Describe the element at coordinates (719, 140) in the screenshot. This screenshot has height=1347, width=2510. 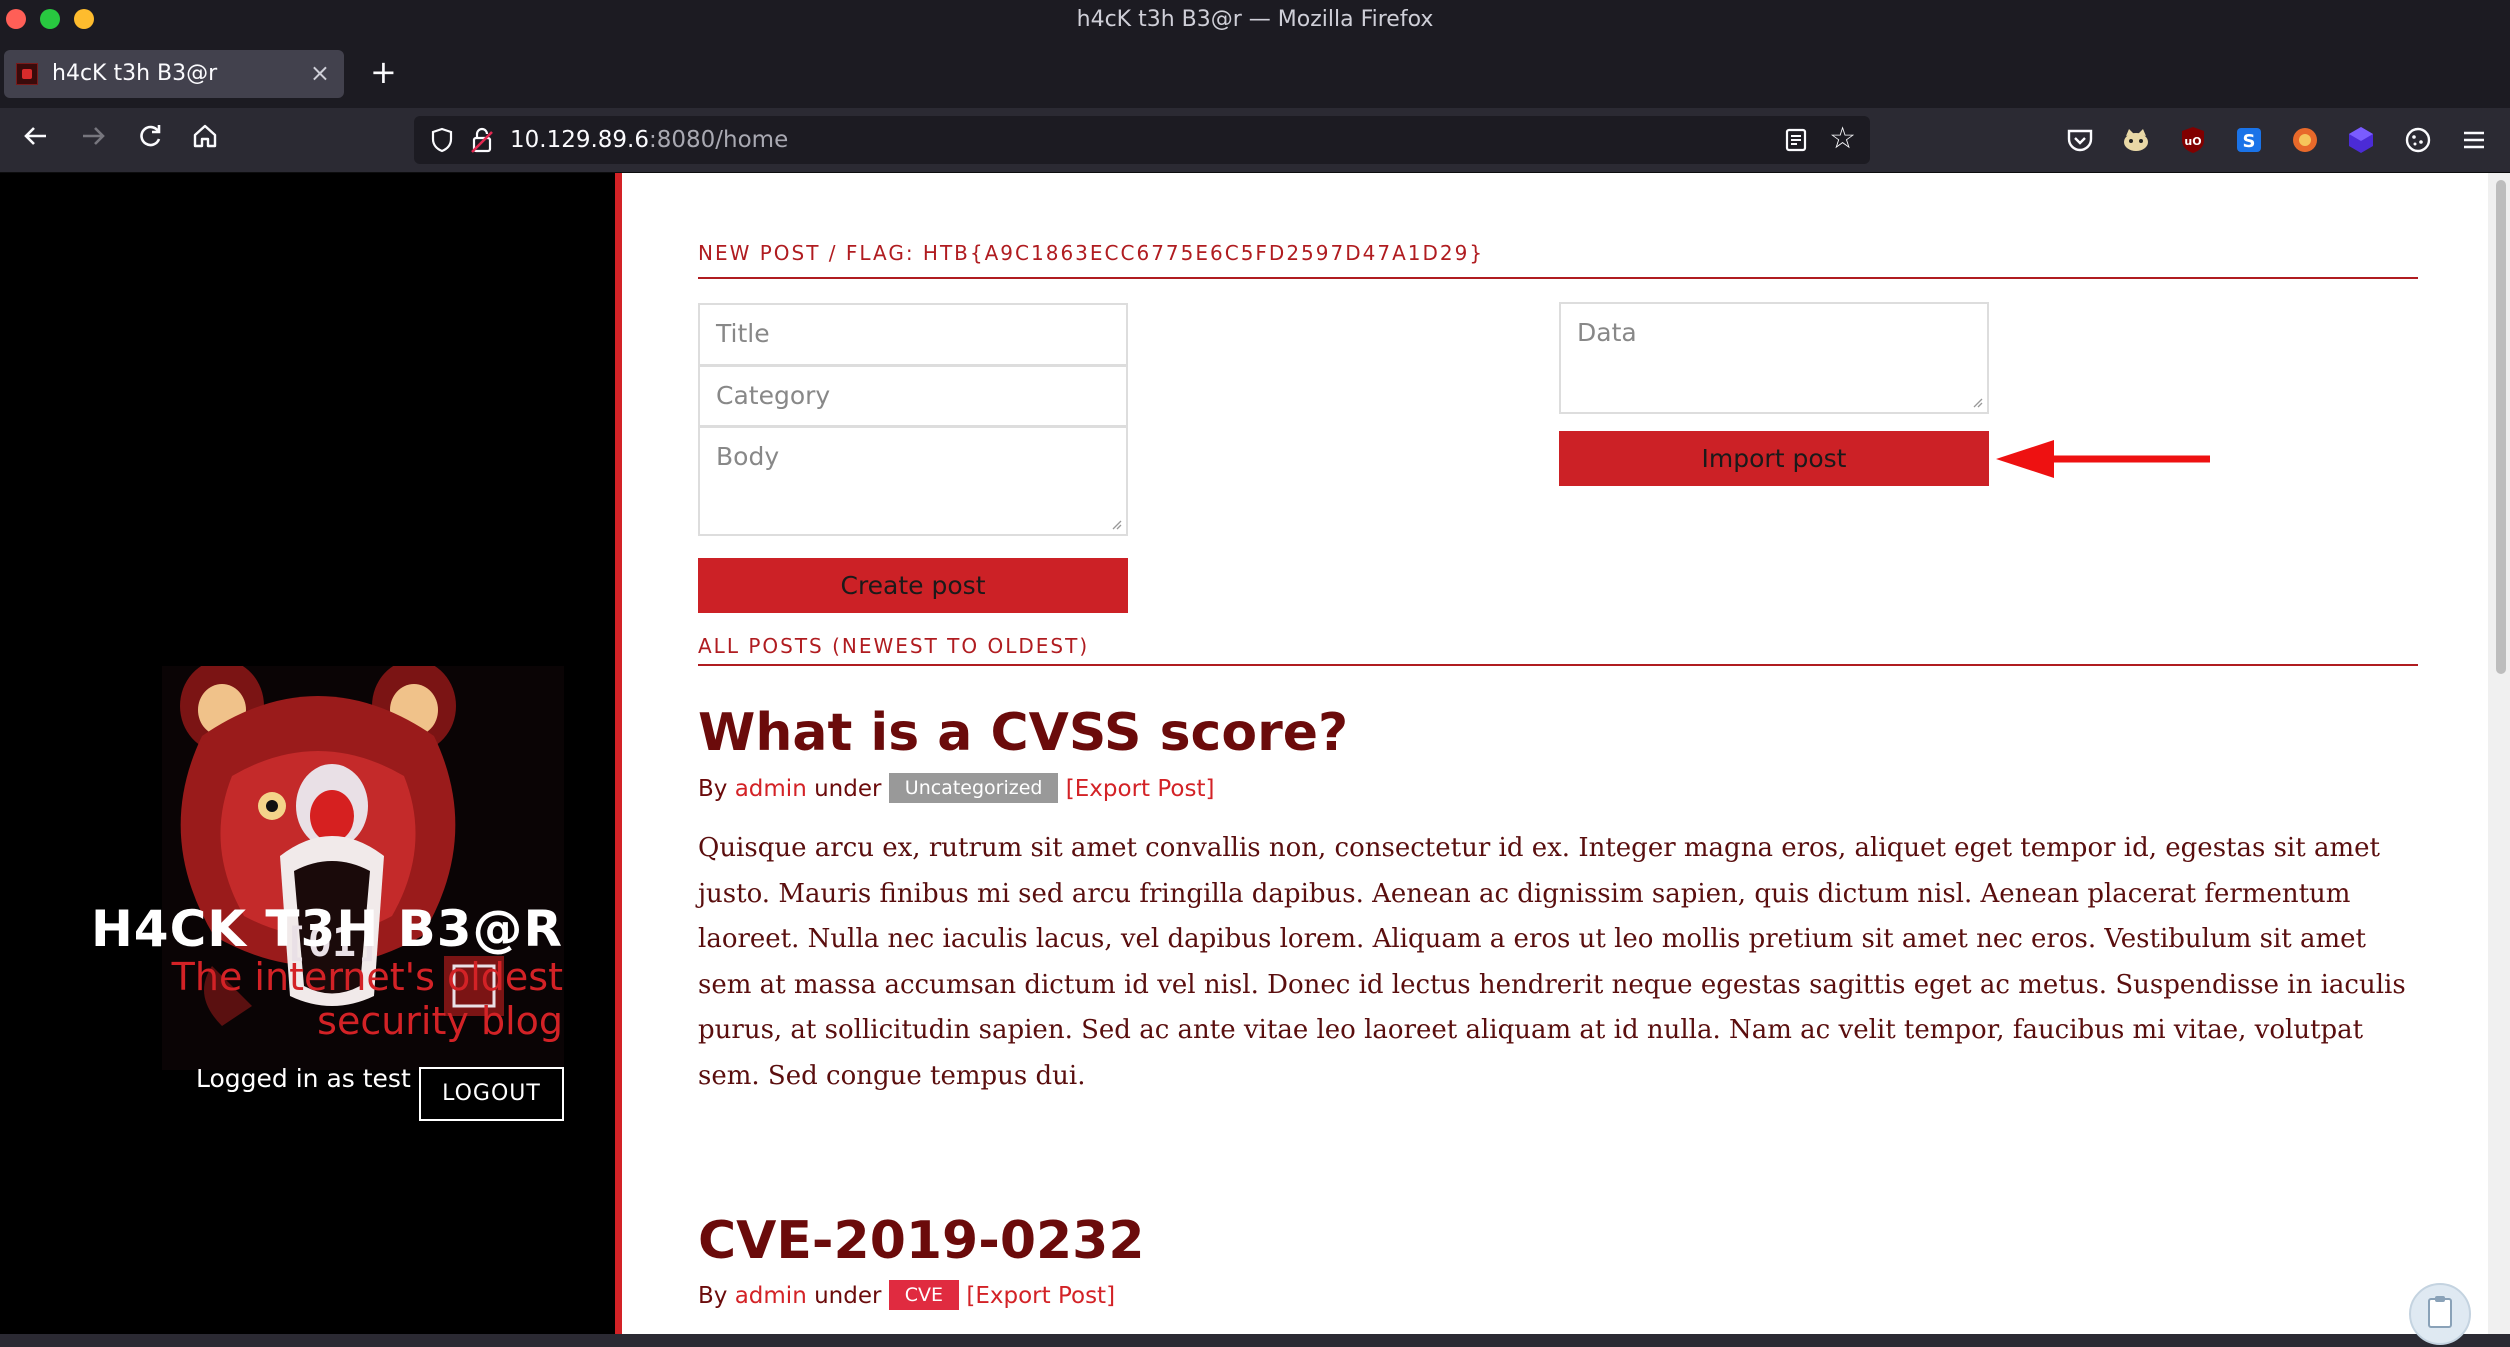
I see `url-port-path: :8080/home` at that location.